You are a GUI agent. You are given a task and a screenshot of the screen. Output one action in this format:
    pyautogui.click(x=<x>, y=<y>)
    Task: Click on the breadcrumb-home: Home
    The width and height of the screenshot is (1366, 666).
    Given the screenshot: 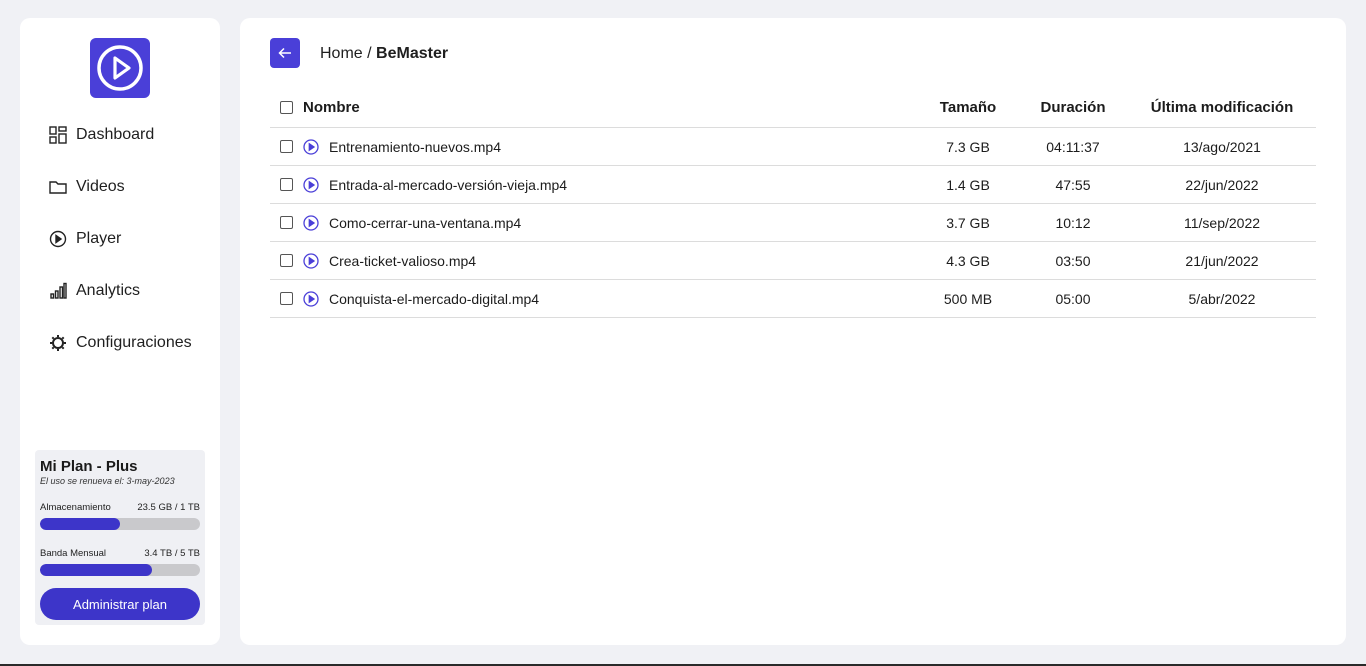 What is the action you would take?
    pyautogui.click(x=341, y=53)
    